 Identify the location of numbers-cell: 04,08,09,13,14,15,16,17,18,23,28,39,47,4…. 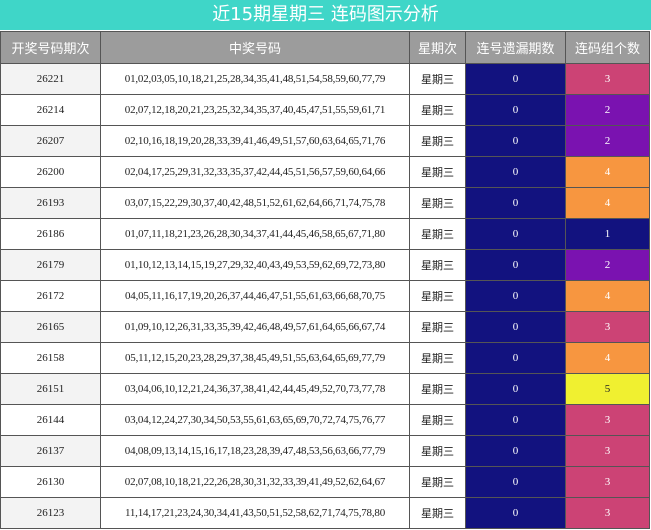
(255, 451).